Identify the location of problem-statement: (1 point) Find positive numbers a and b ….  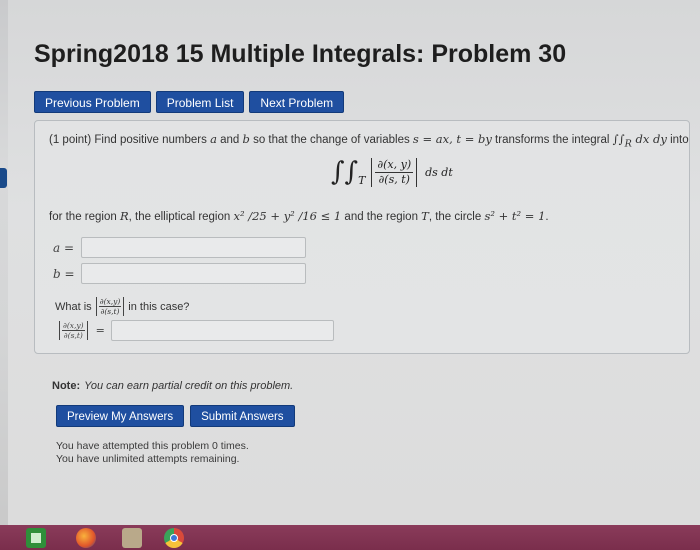
(369, 141).